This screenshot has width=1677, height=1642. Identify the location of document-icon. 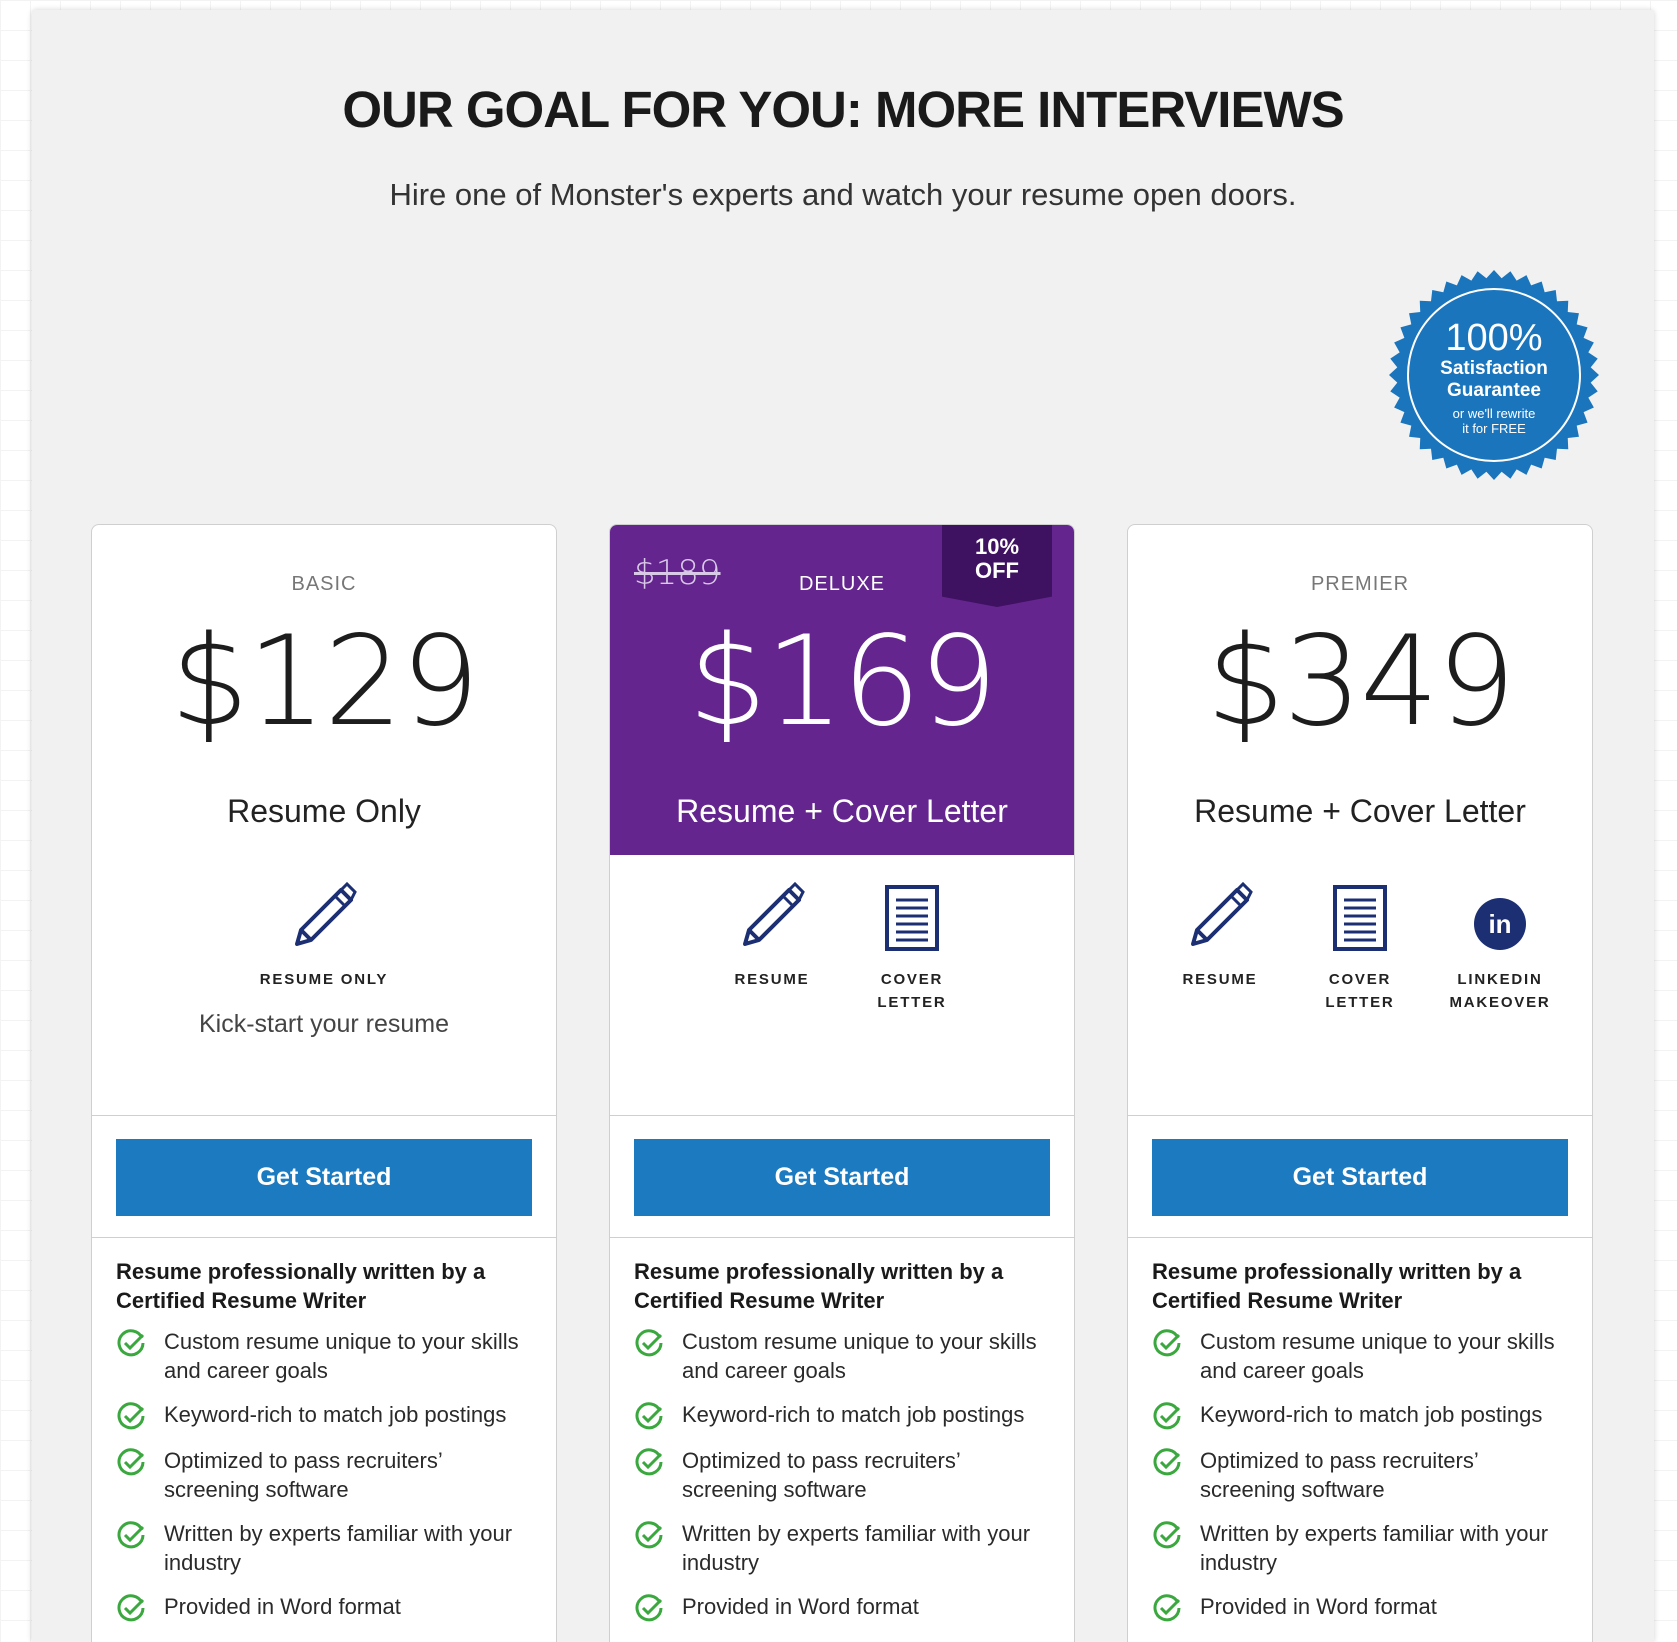
(912, 916).